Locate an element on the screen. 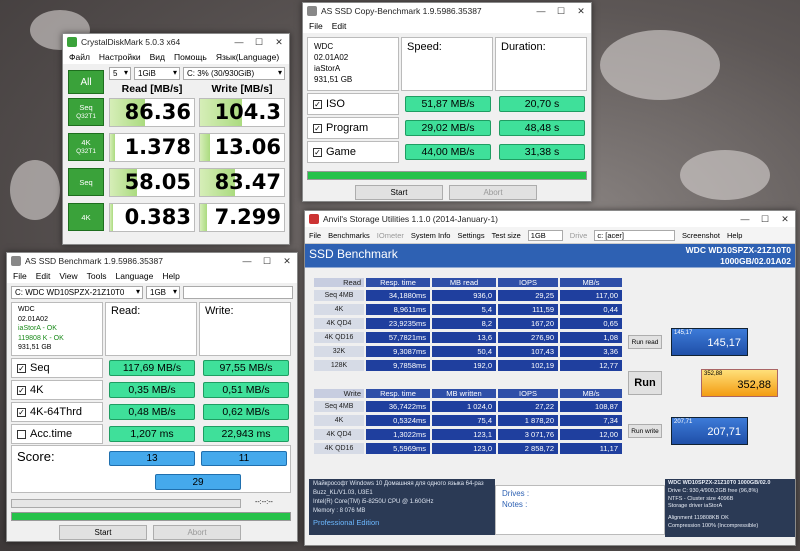 The image size is (800, 551). read-cell: 0,44 is located at coordinates (591, 309).